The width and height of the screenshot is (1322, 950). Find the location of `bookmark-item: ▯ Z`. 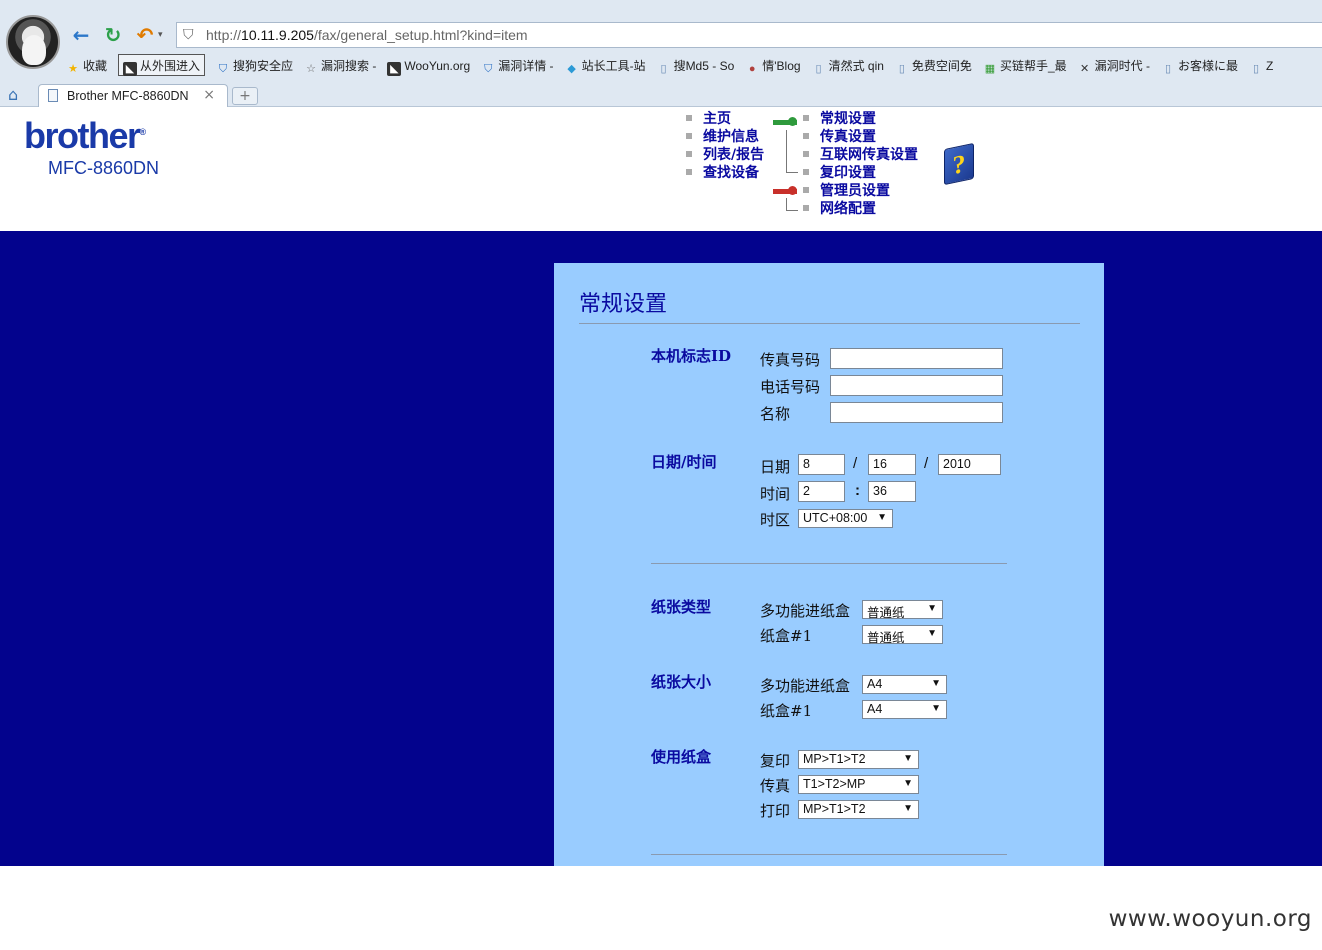

bookmark-item: ▯ Z is located at coordinates (1261, 66).